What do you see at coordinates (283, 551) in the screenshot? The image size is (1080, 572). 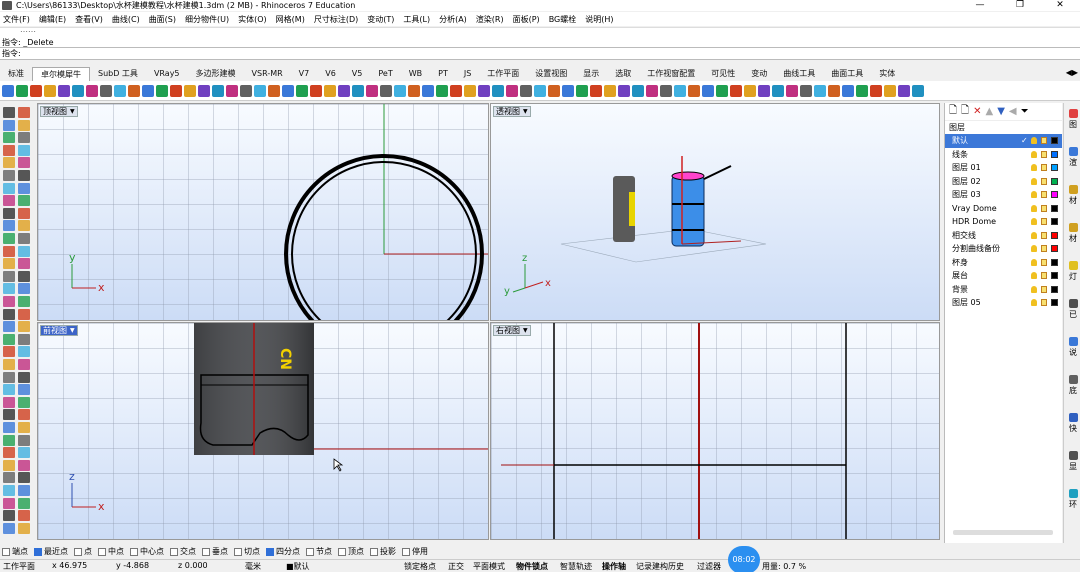 I see `osnap-option: 四分点` at bounding box center [283, 551].